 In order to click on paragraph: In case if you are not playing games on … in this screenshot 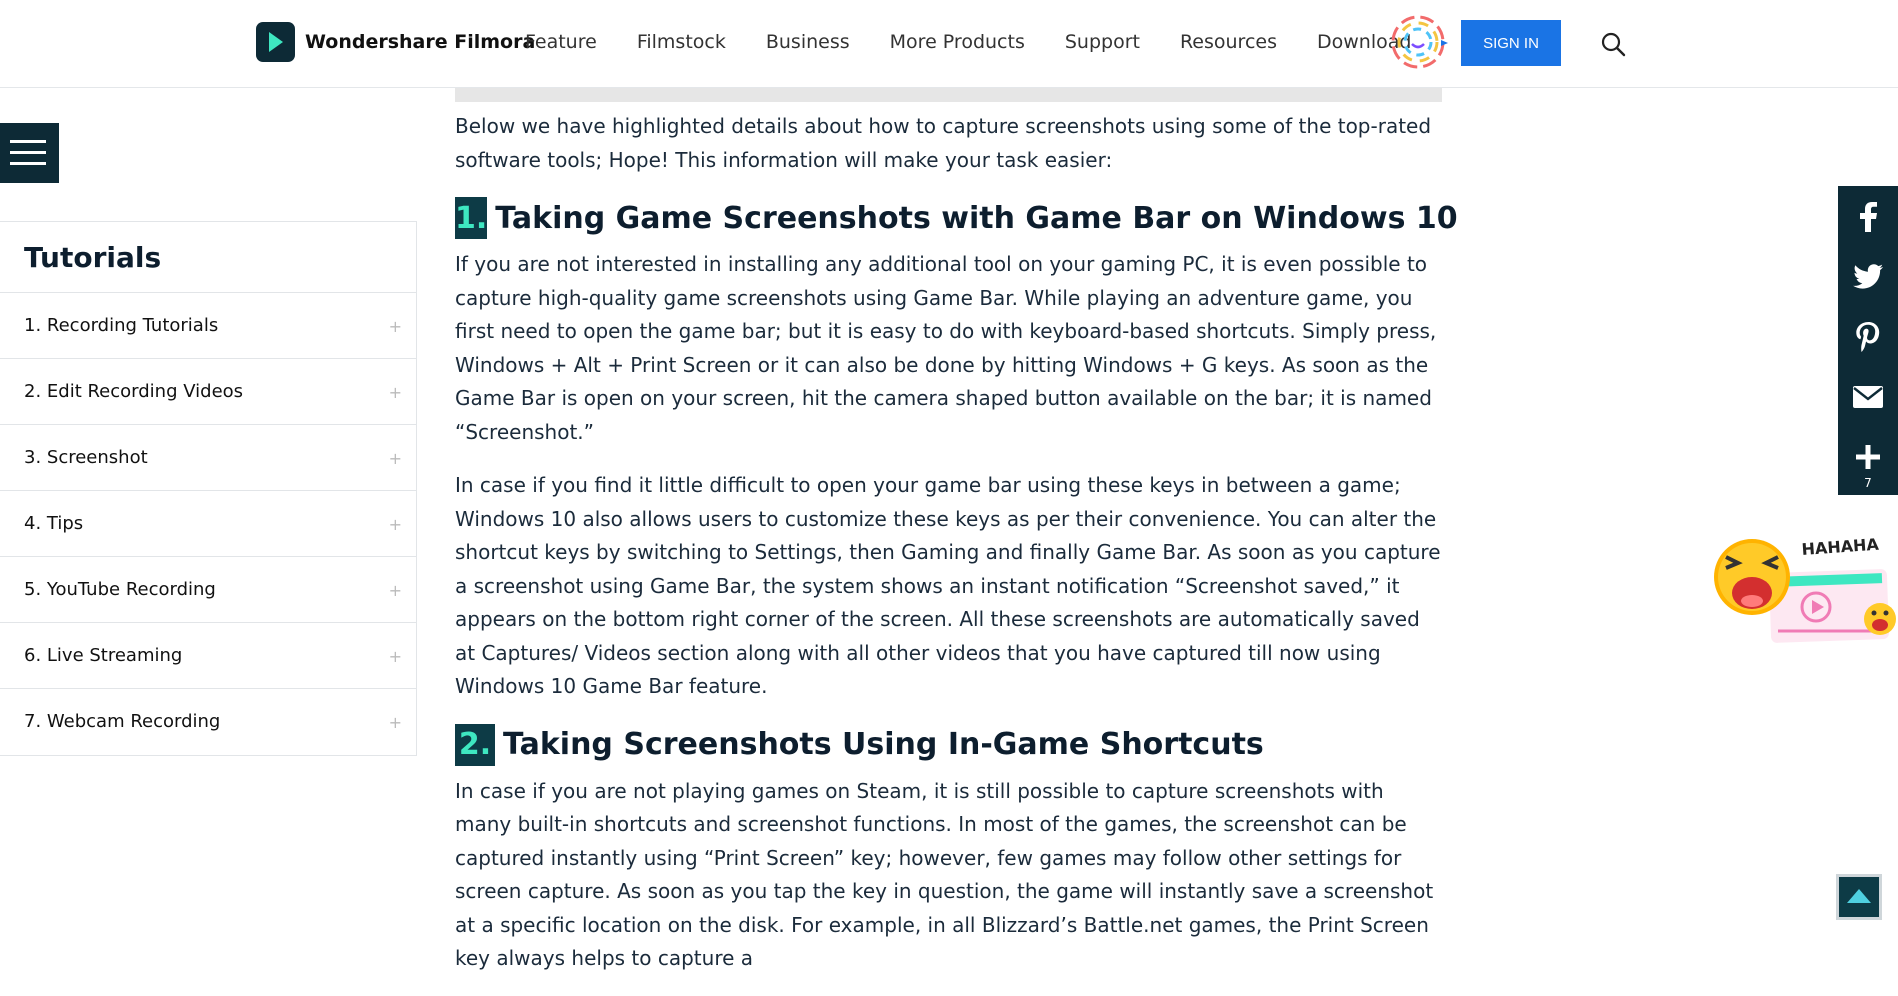, I will do `click(944, 874)`.